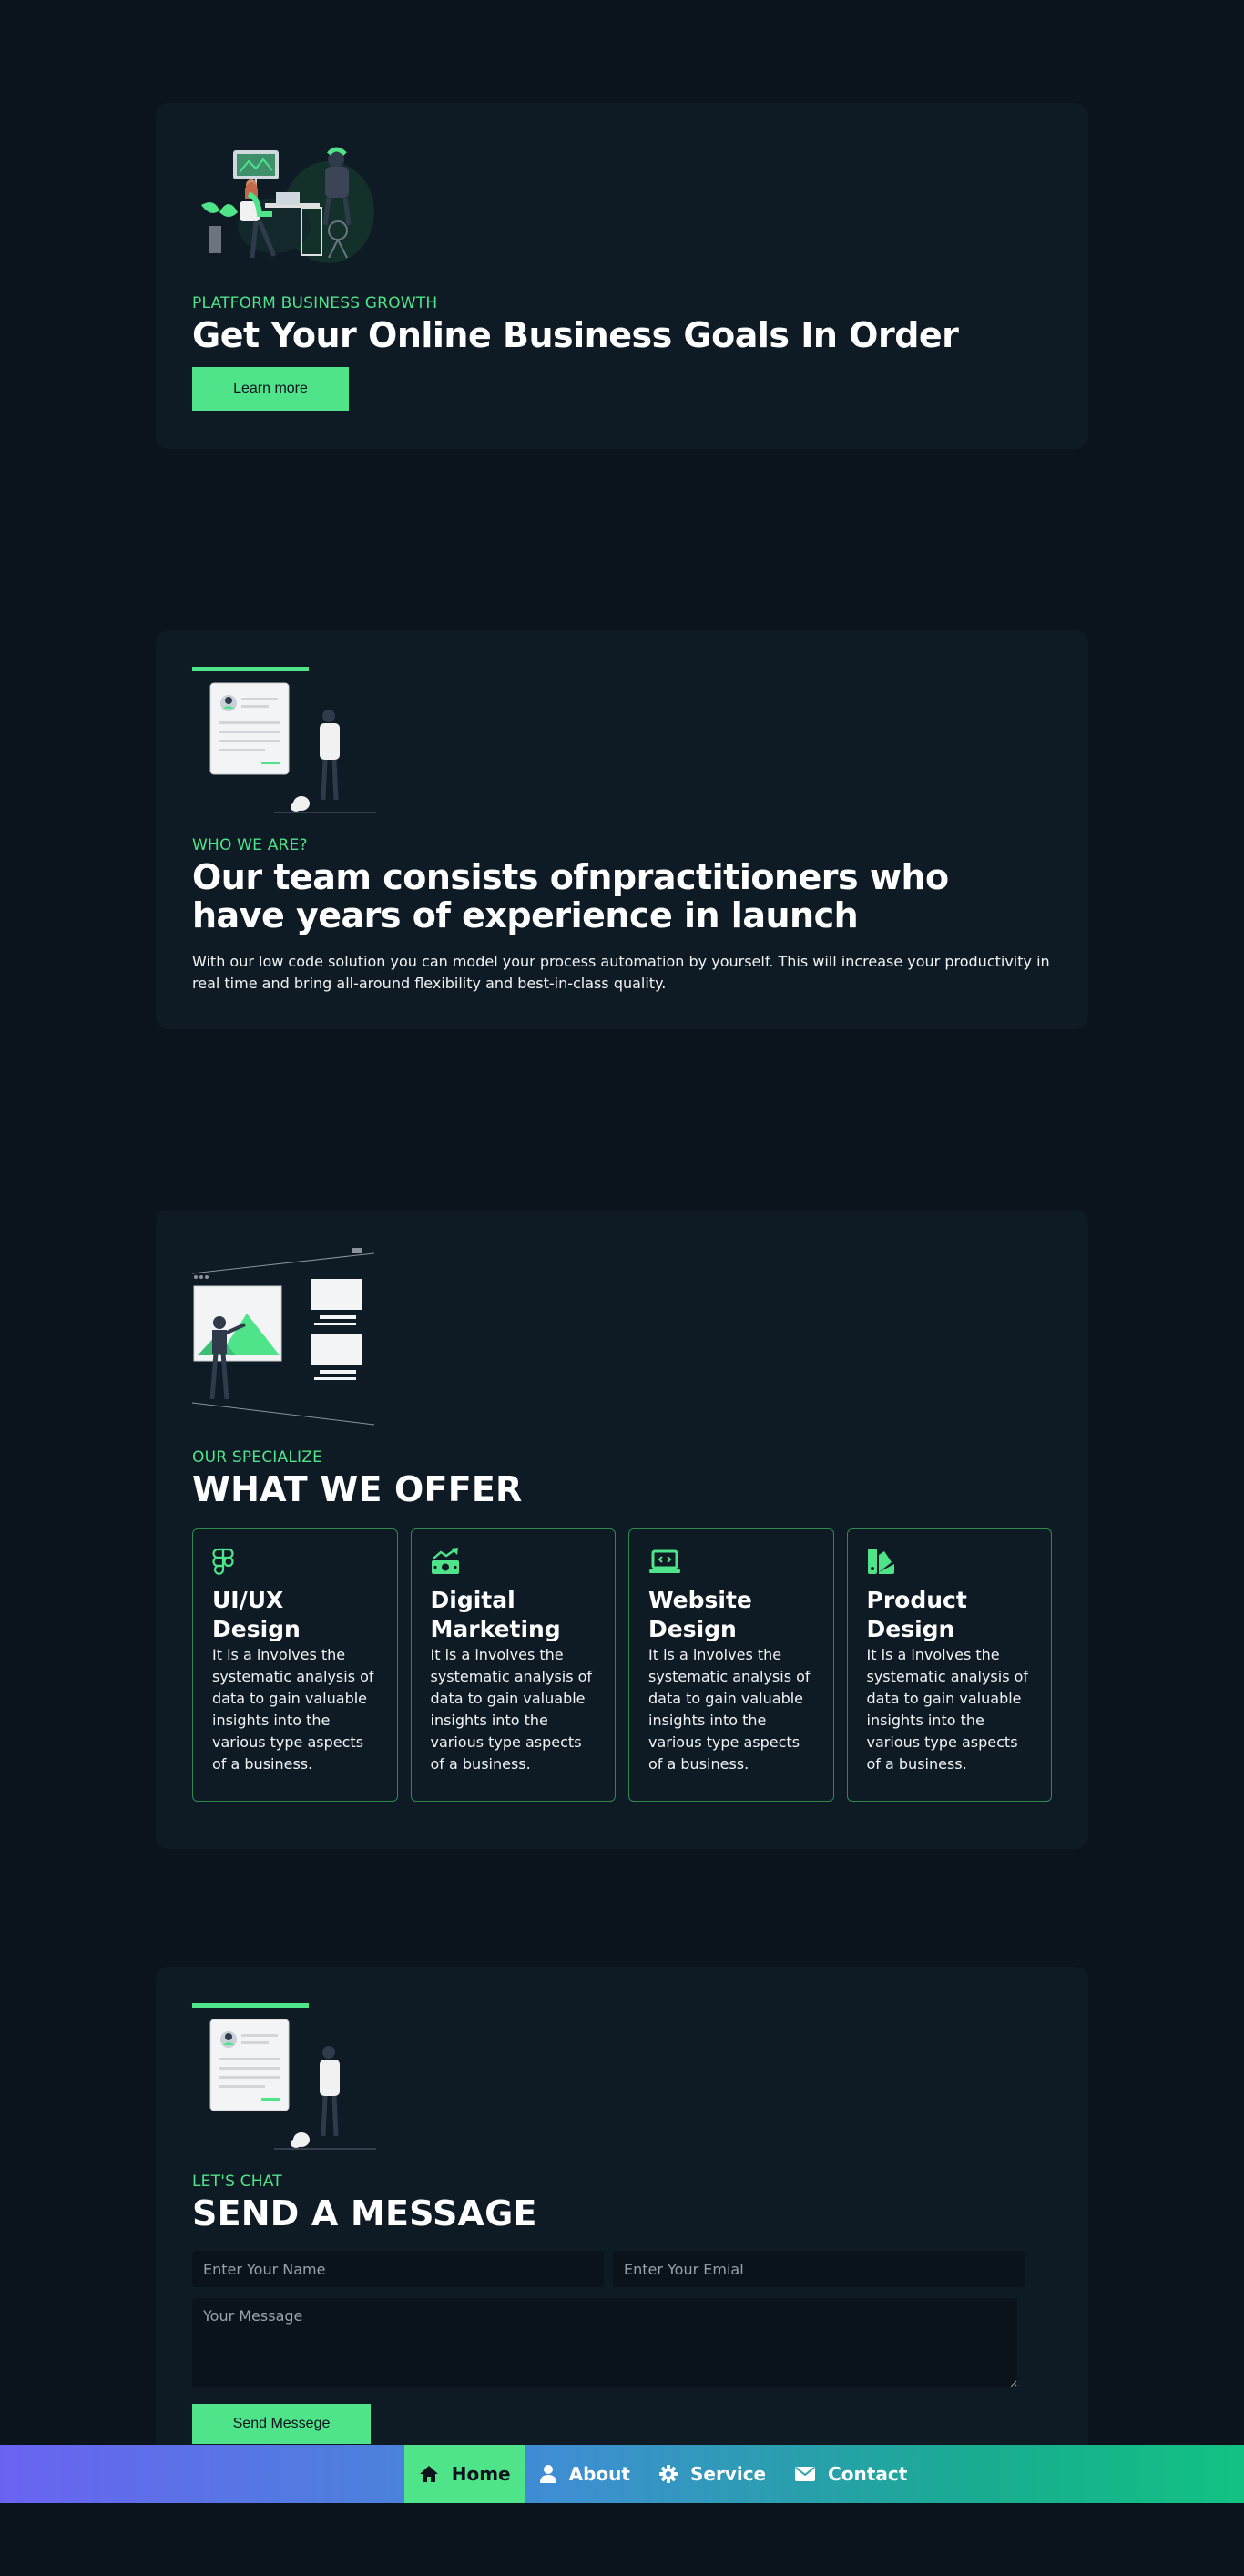  I want to click on nav-item-home: Home, so click(464, 2474).